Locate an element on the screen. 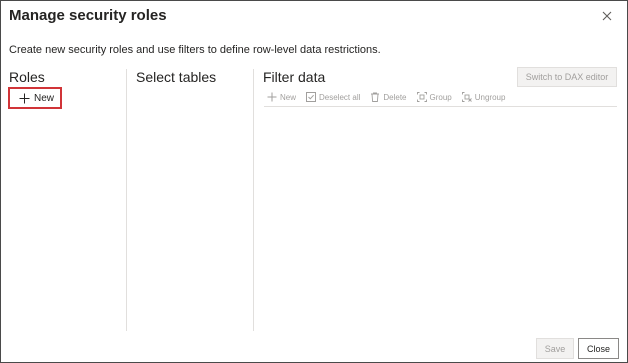 The width and height of the screenshot is (628, 363). select-tables-heading: Select tables is located at coordinates (176, 77).